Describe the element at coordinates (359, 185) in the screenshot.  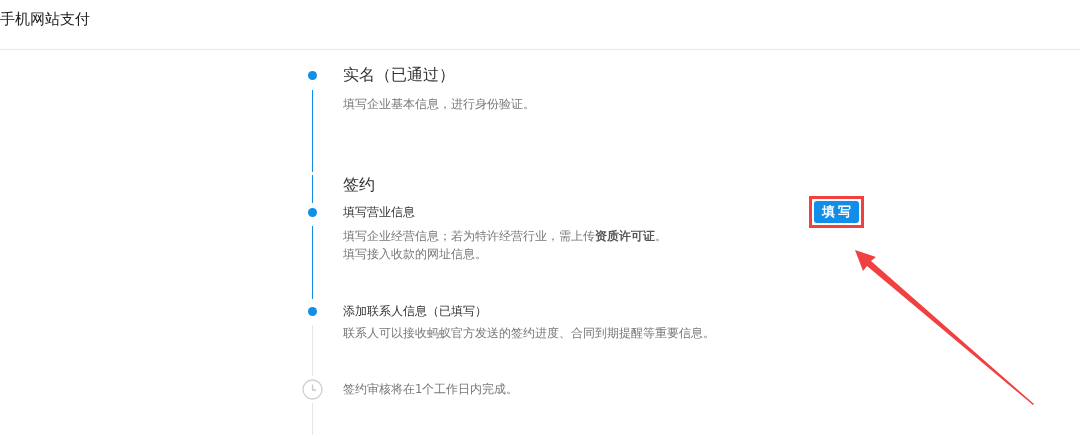
I see `section-title: 签约` at that location.